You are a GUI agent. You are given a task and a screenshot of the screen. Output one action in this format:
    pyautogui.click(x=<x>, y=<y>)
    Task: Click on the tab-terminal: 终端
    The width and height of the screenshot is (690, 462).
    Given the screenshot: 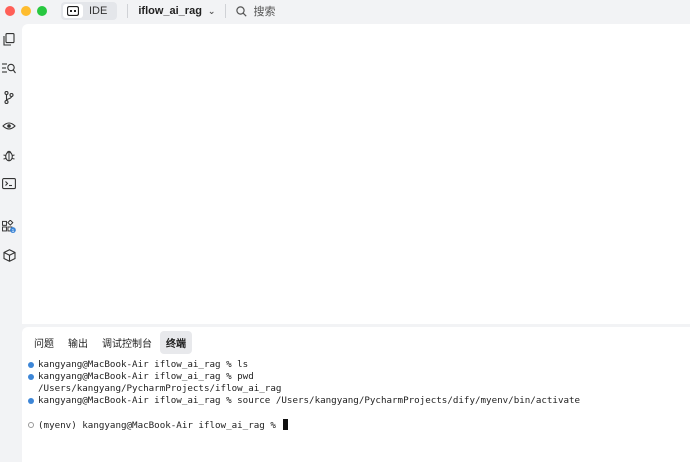 What is the action you would take?
    pyautogui.click(x=176, y=342)
    